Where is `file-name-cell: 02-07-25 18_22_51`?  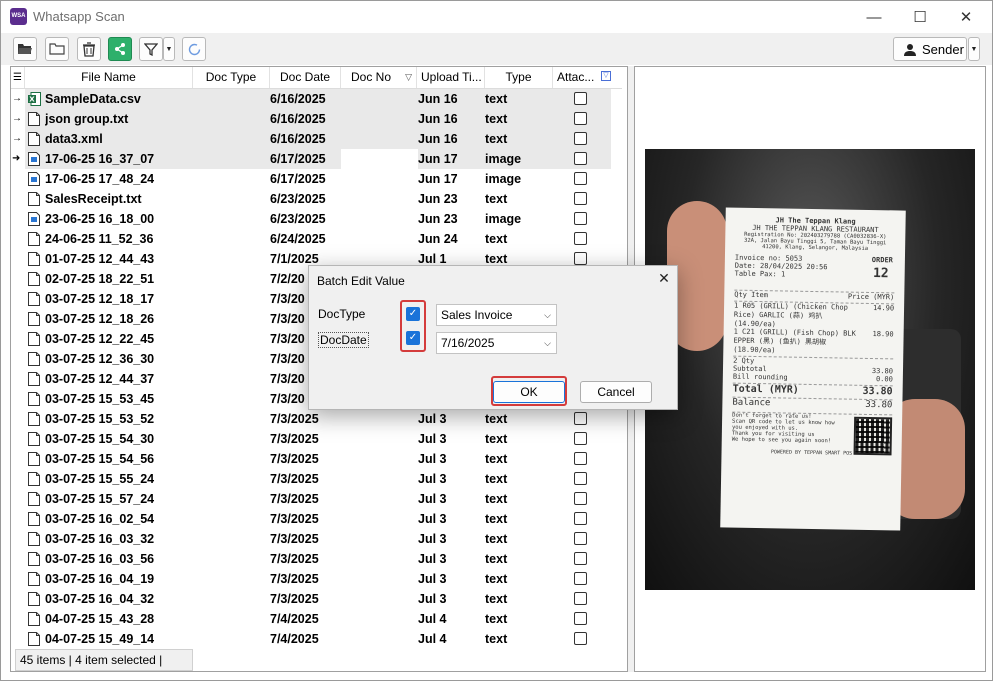 file-name-cell: 02-07-25 18_22_51 is located at coordinates (119, 279).